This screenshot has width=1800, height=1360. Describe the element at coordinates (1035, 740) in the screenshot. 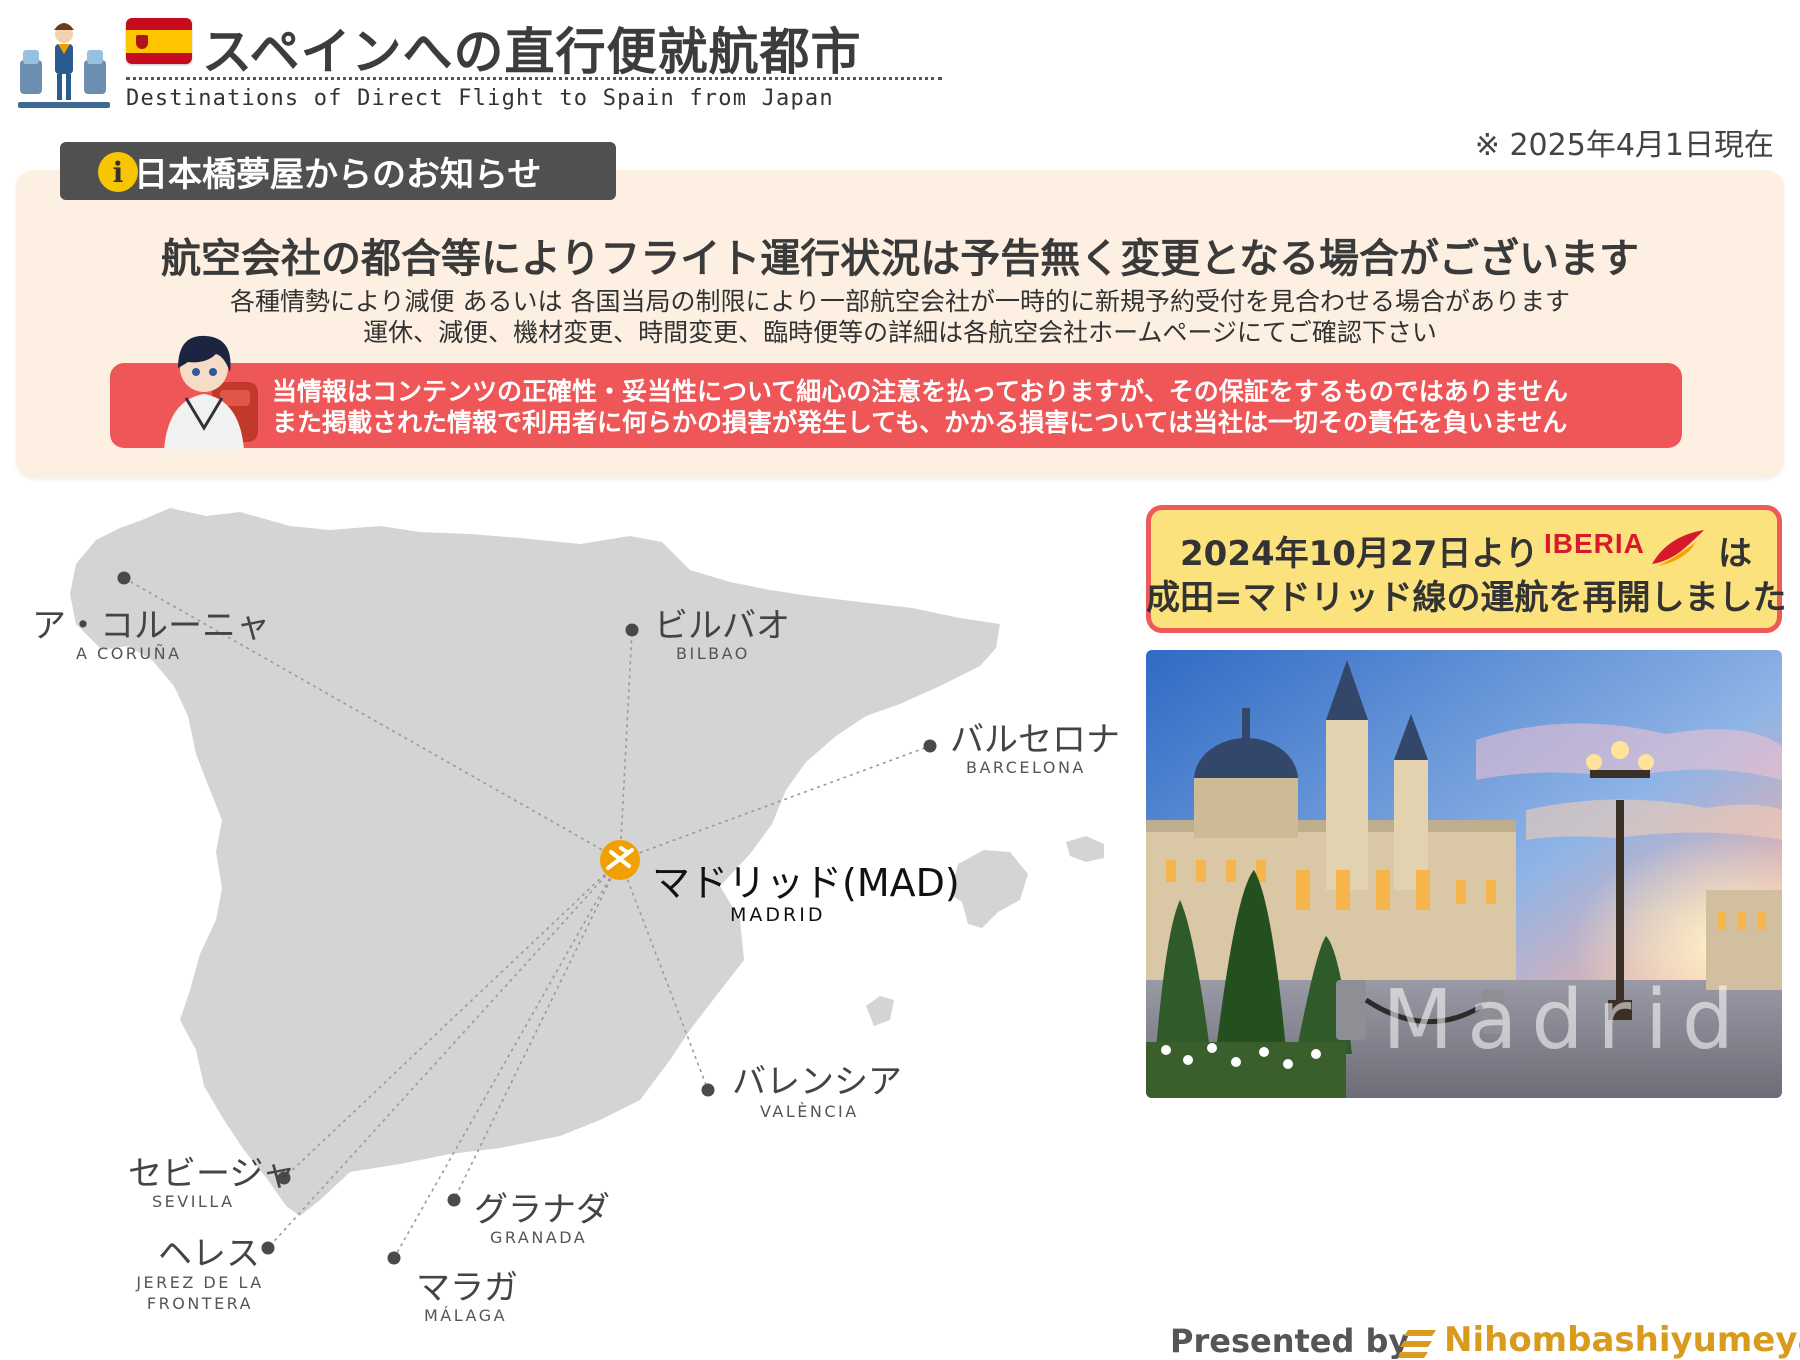

I see `city-label-barcelona: バルセロナ` at that location.